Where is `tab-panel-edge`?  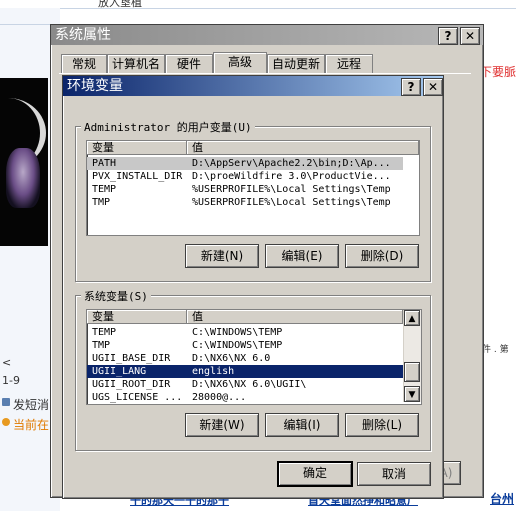 tab-panel-edge is located at coordinates (265, 73).